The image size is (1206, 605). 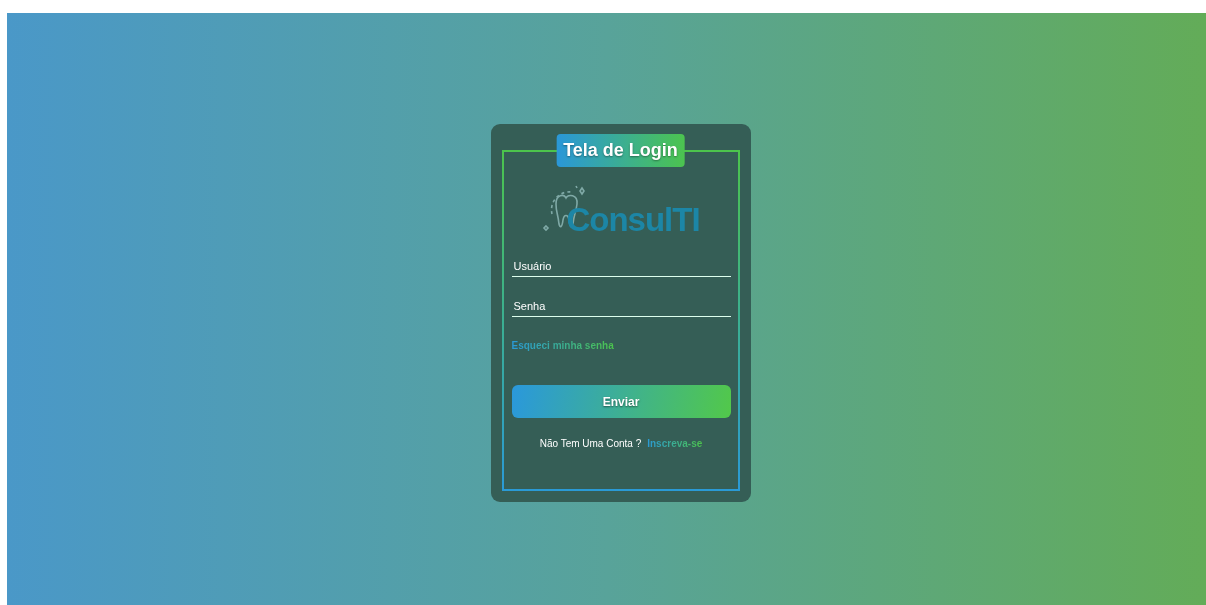 What do you see at coordinates (633, 219) in the screenshot?
I see `logo-text: ConsulTI` at bounding box center [633, 219].